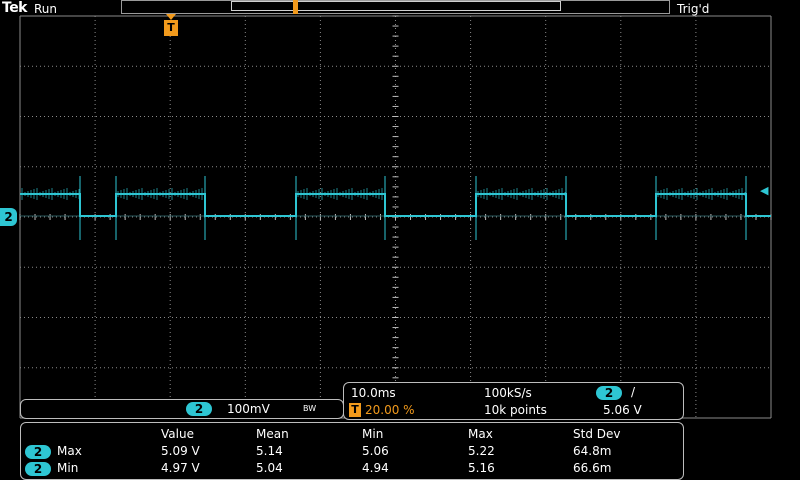  Describe the element at coordinates (199, 409) in the screenshot. I see `channel-badge: 2` at that location.